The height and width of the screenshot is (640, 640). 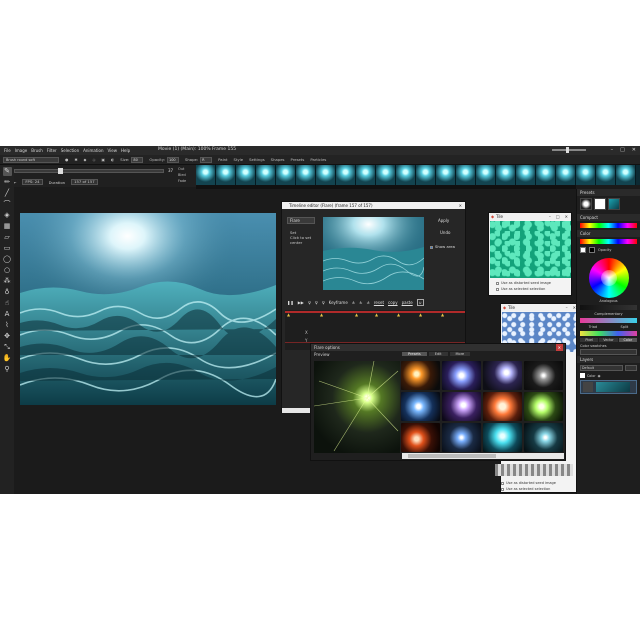 What do you see at coordinates (290, 302) in the screenshot?
I see `pause-icon: ❚❚` at bounding box center [290, 302].